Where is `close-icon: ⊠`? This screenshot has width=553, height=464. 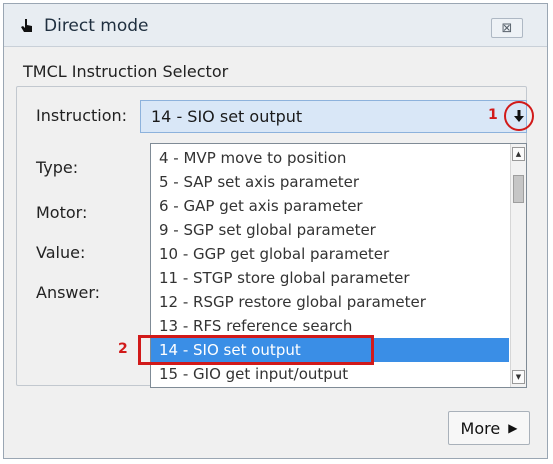
close-icon: ⊠ is located at coordinates (507, 28).